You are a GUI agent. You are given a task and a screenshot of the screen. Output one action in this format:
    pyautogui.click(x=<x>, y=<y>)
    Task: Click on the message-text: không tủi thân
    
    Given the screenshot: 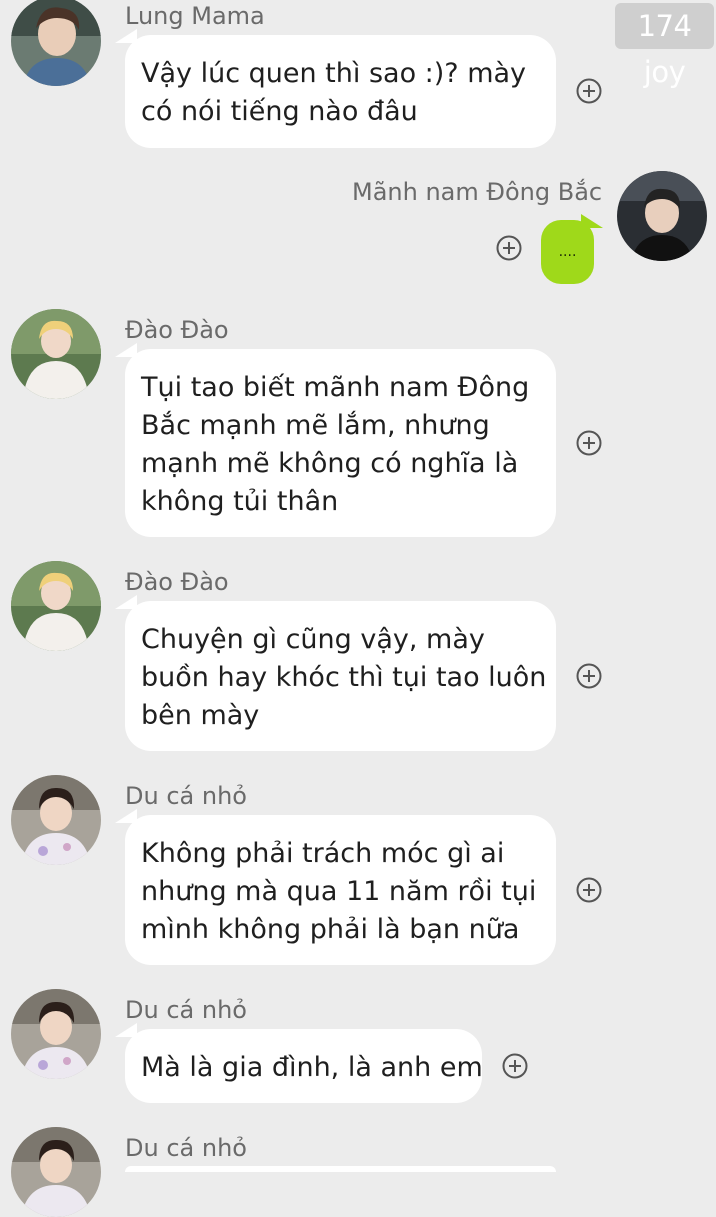 What is the action you would take?
    pyautogui.click(x=240, y=501)
    